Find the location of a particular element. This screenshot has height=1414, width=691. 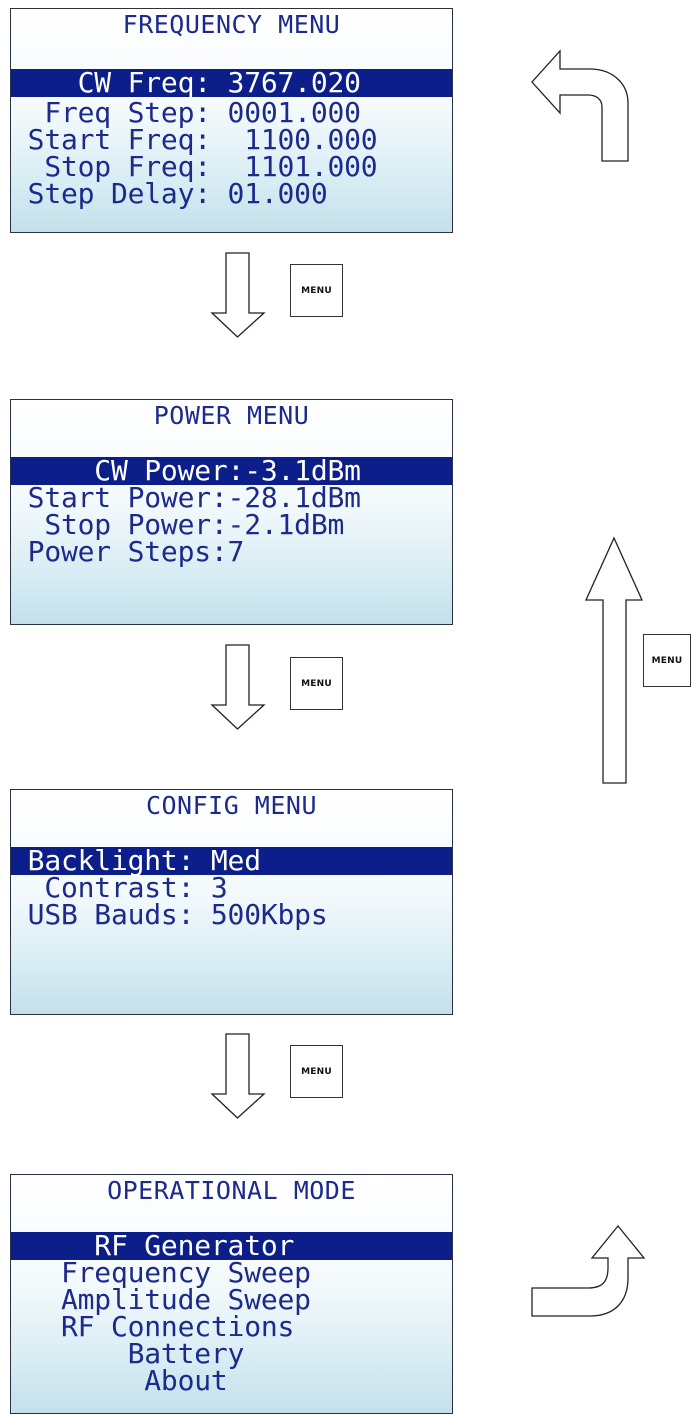

curved-return-arrow-icon is located at coordinates (580, 105).